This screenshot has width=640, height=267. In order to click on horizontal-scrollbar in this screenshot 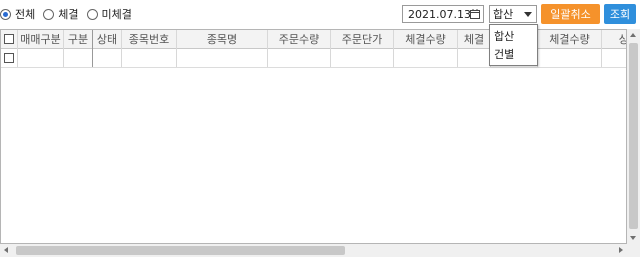, I will do `click(313, 250)`.